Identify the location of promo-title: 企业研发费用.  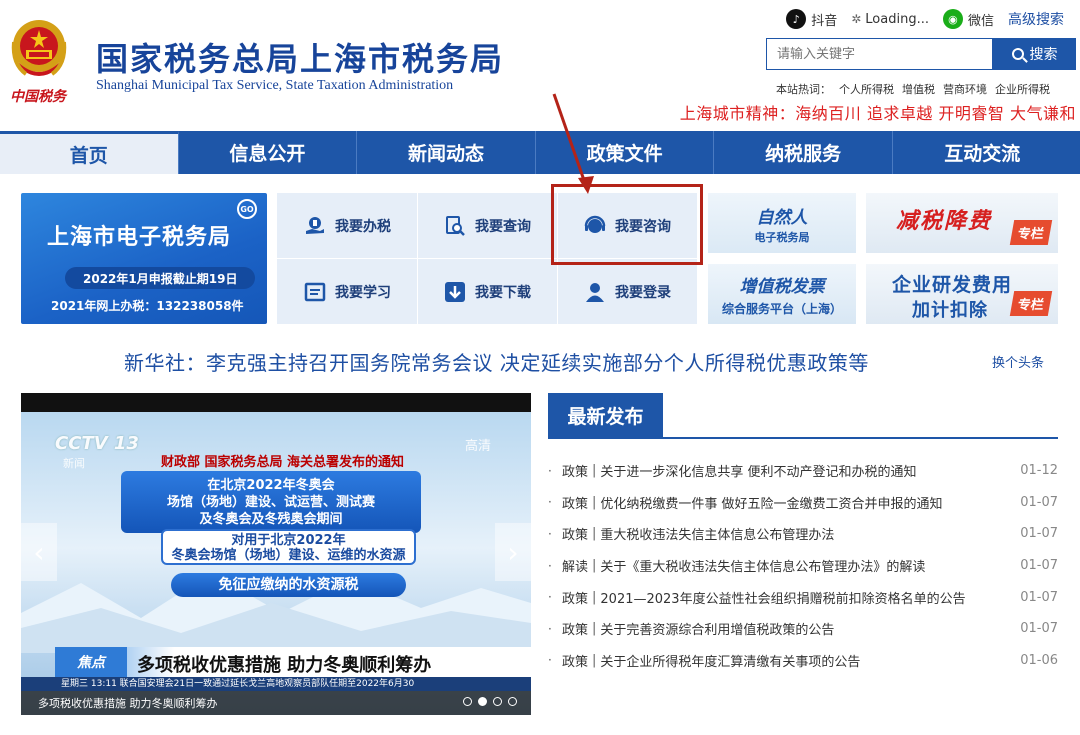
(952, 285).